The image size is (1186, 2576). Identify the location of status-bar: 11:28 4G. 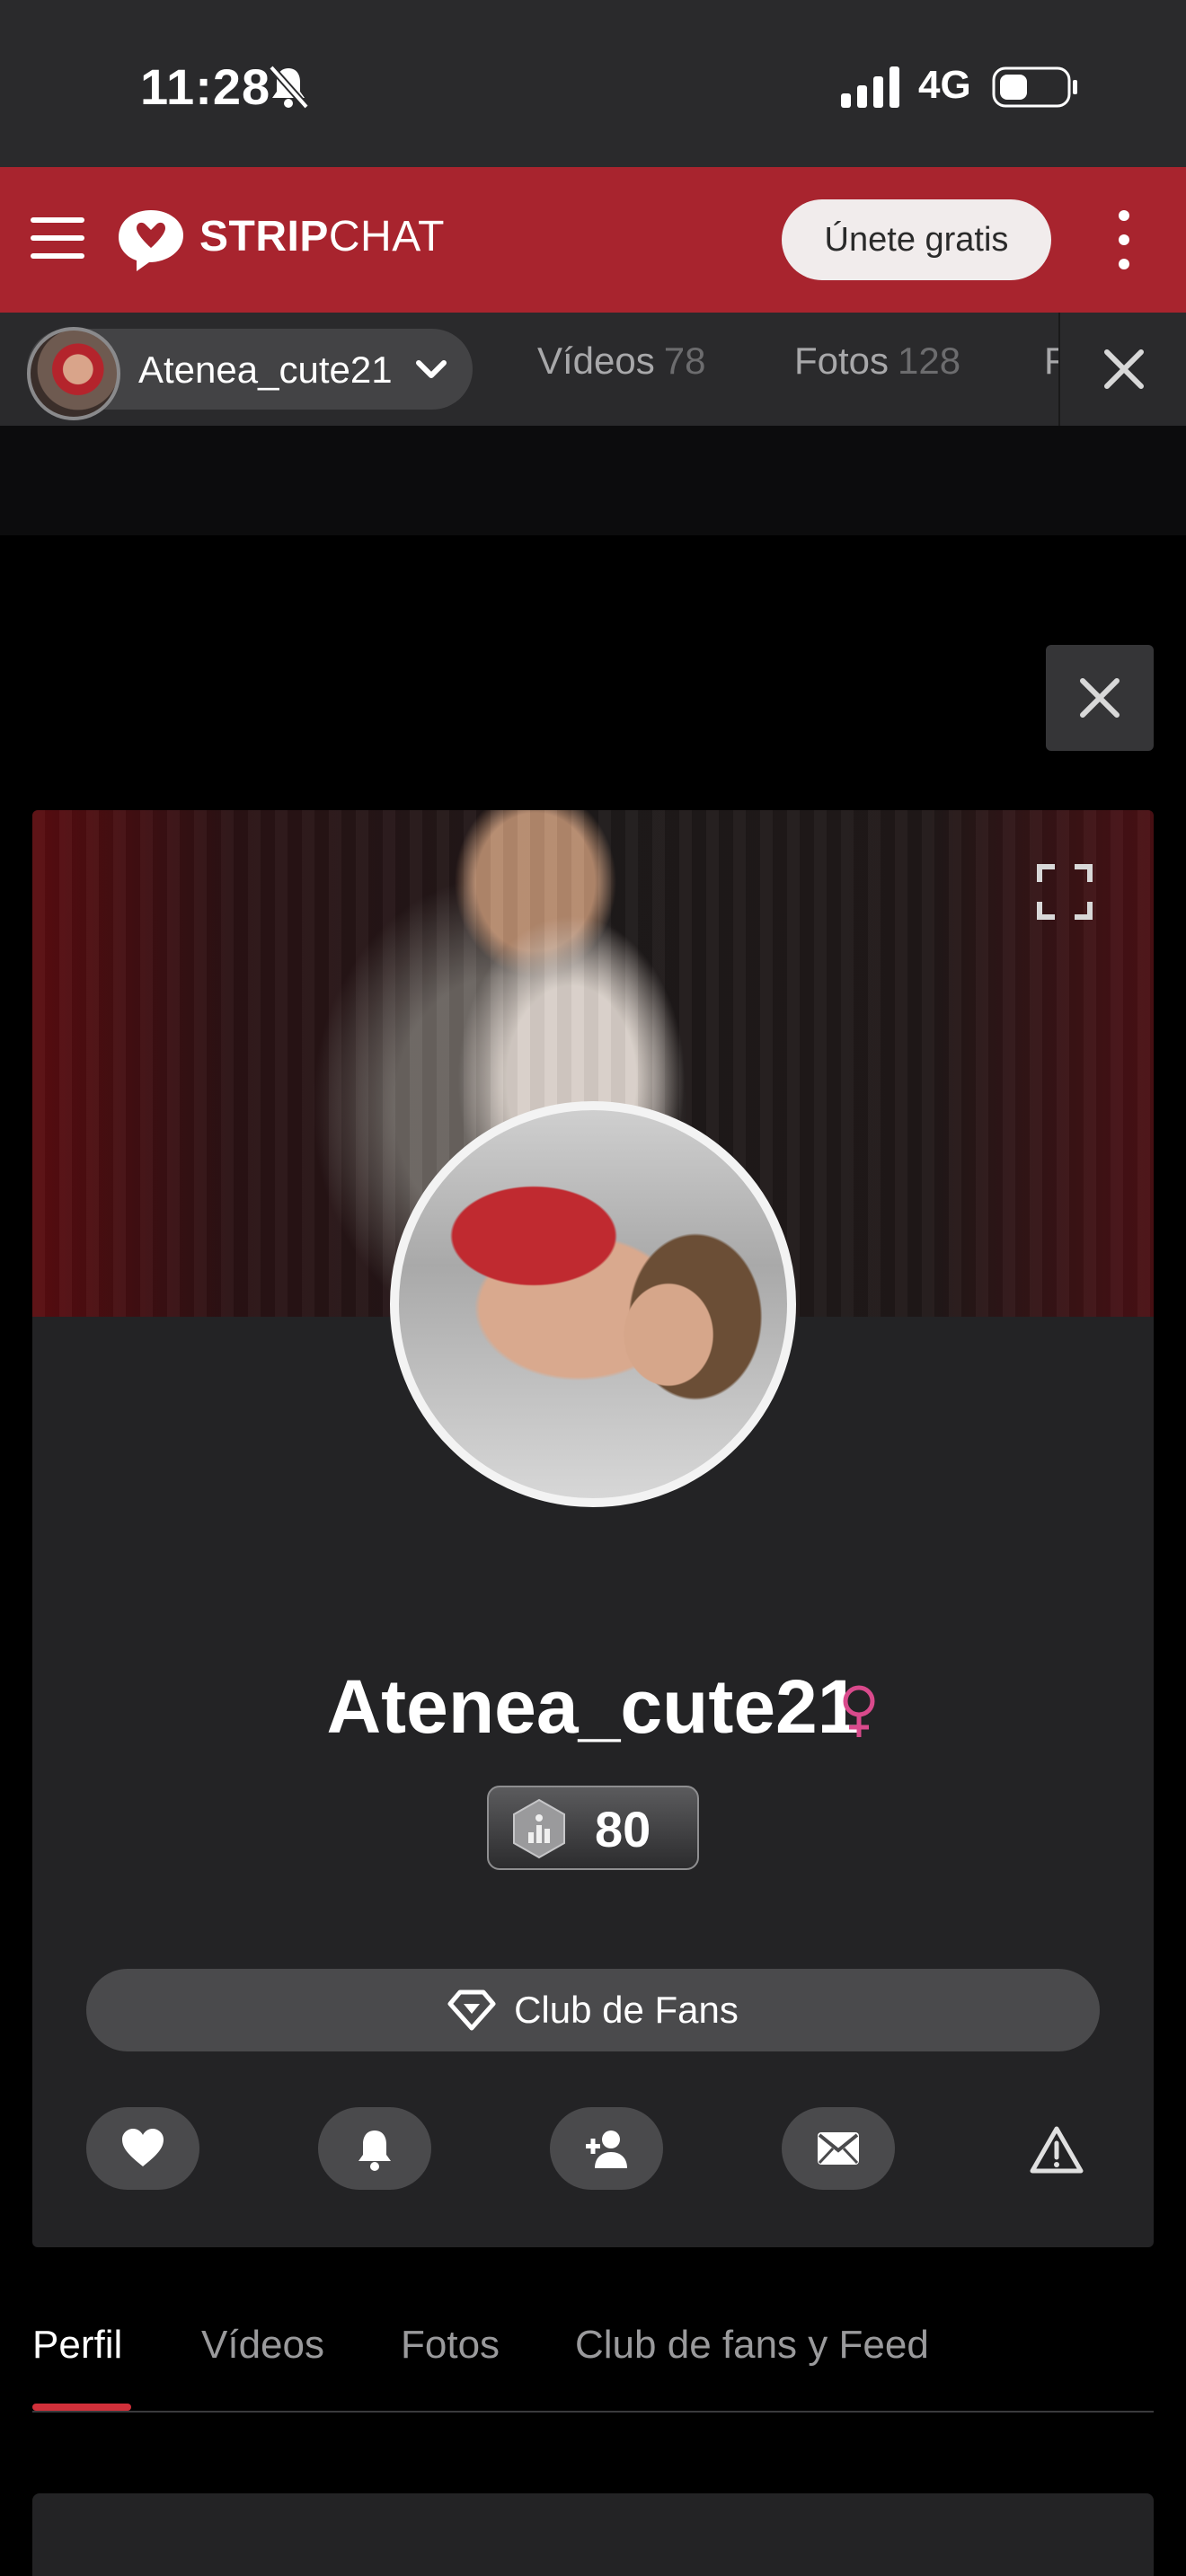
(593, 83).